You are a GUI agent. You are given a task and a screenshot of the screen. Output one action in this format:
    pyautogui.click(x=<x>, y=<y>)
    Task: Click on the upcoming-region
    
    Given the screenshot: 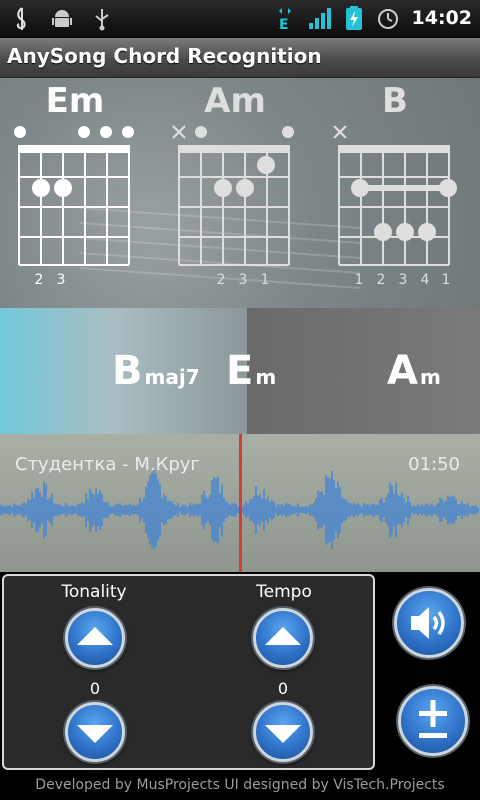 What is the action you would take?
    pyautogui.click(x=363, y=371)
    